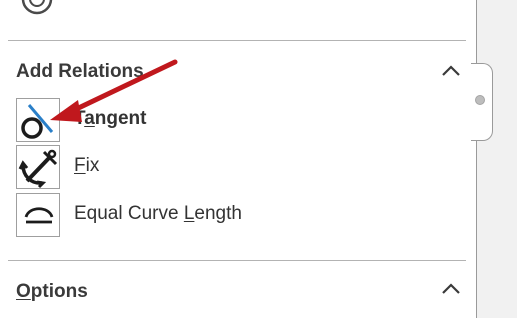  Describe the element at coordinates (226, 121) in the screenshot. I see `relation-tangent: Tangent` at that location.